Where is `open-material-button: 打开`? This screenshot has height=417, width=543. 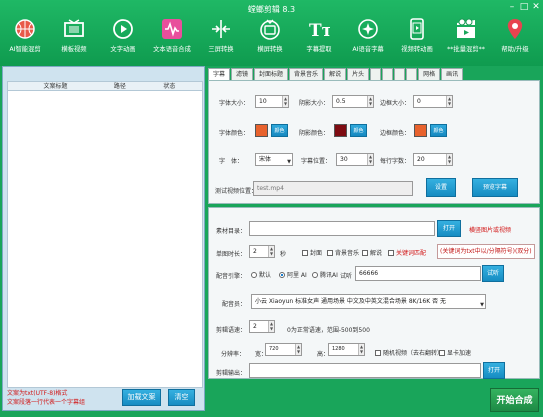 open-material-button: 打开 is located at coordinates (449, 228).